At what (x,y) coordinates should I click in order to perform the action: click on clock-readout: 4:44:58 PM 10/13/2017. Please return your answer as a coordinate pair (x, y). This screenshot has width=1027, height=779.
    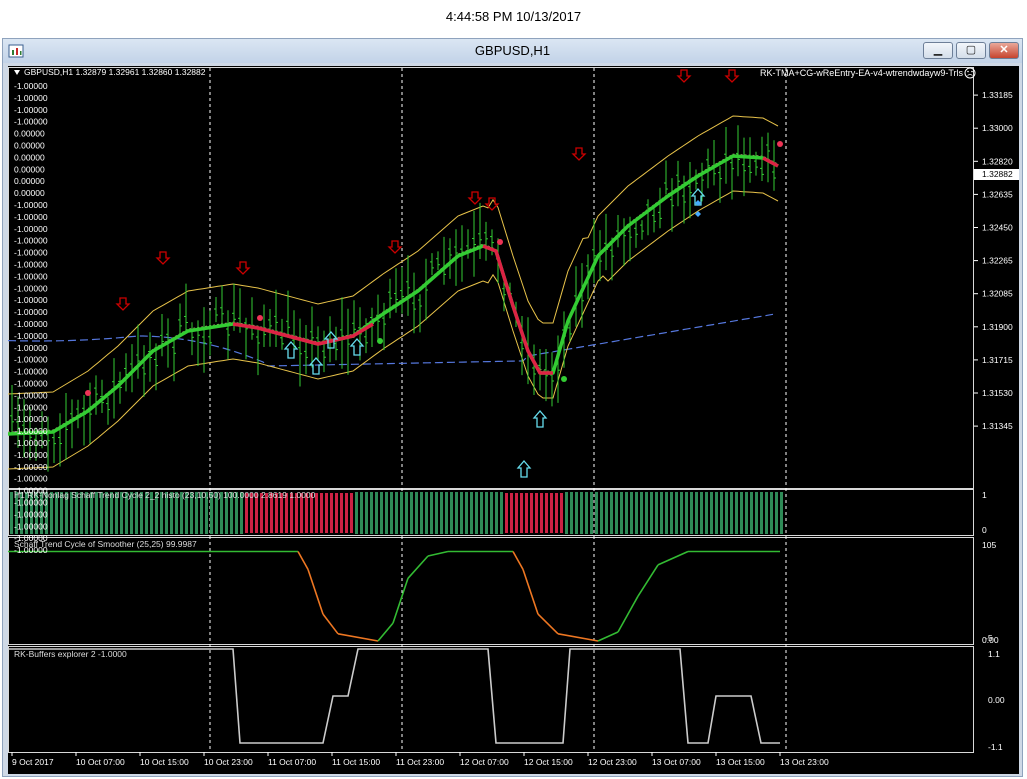
    Looking at the image, I should click on (513, 16).